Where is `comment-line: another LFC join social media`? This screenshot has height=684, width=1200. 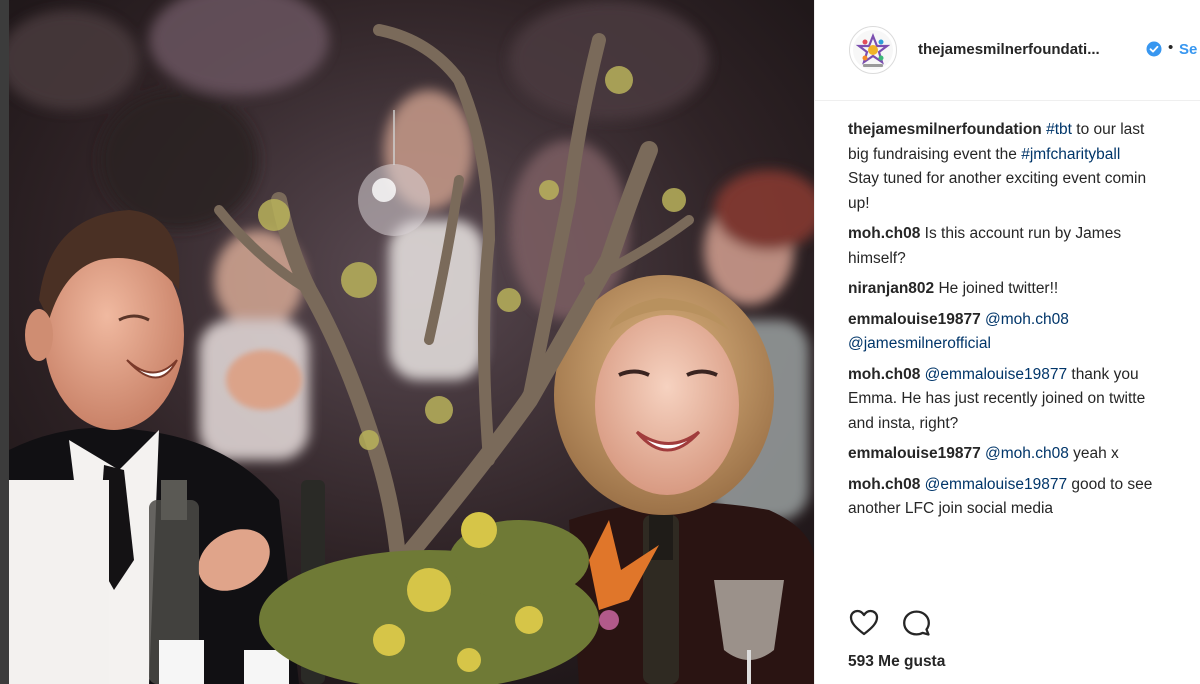 comment-line: another LFC join social media is located at coordinates (1024, 509).